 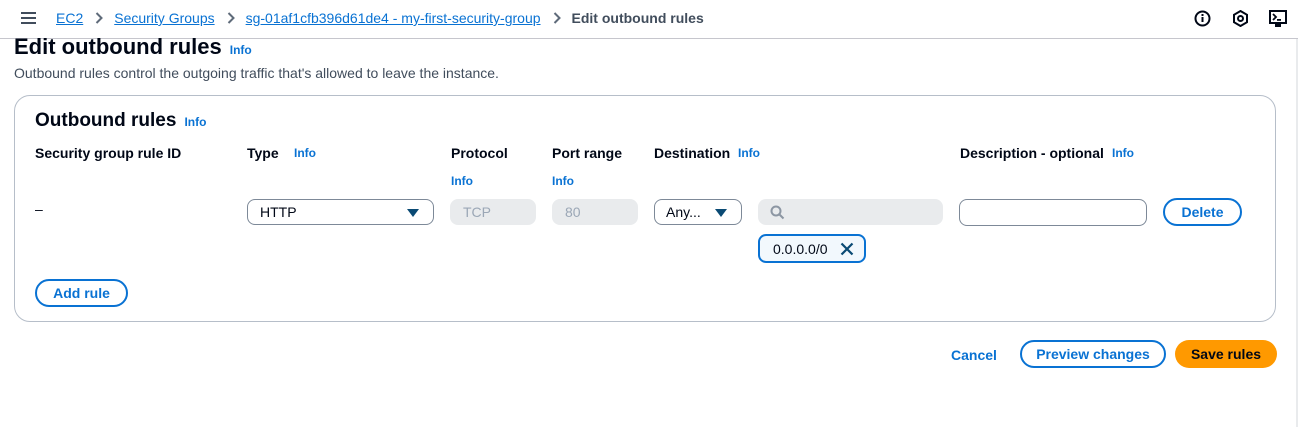 I want to click on close-icon, so click(x=847, y=249).